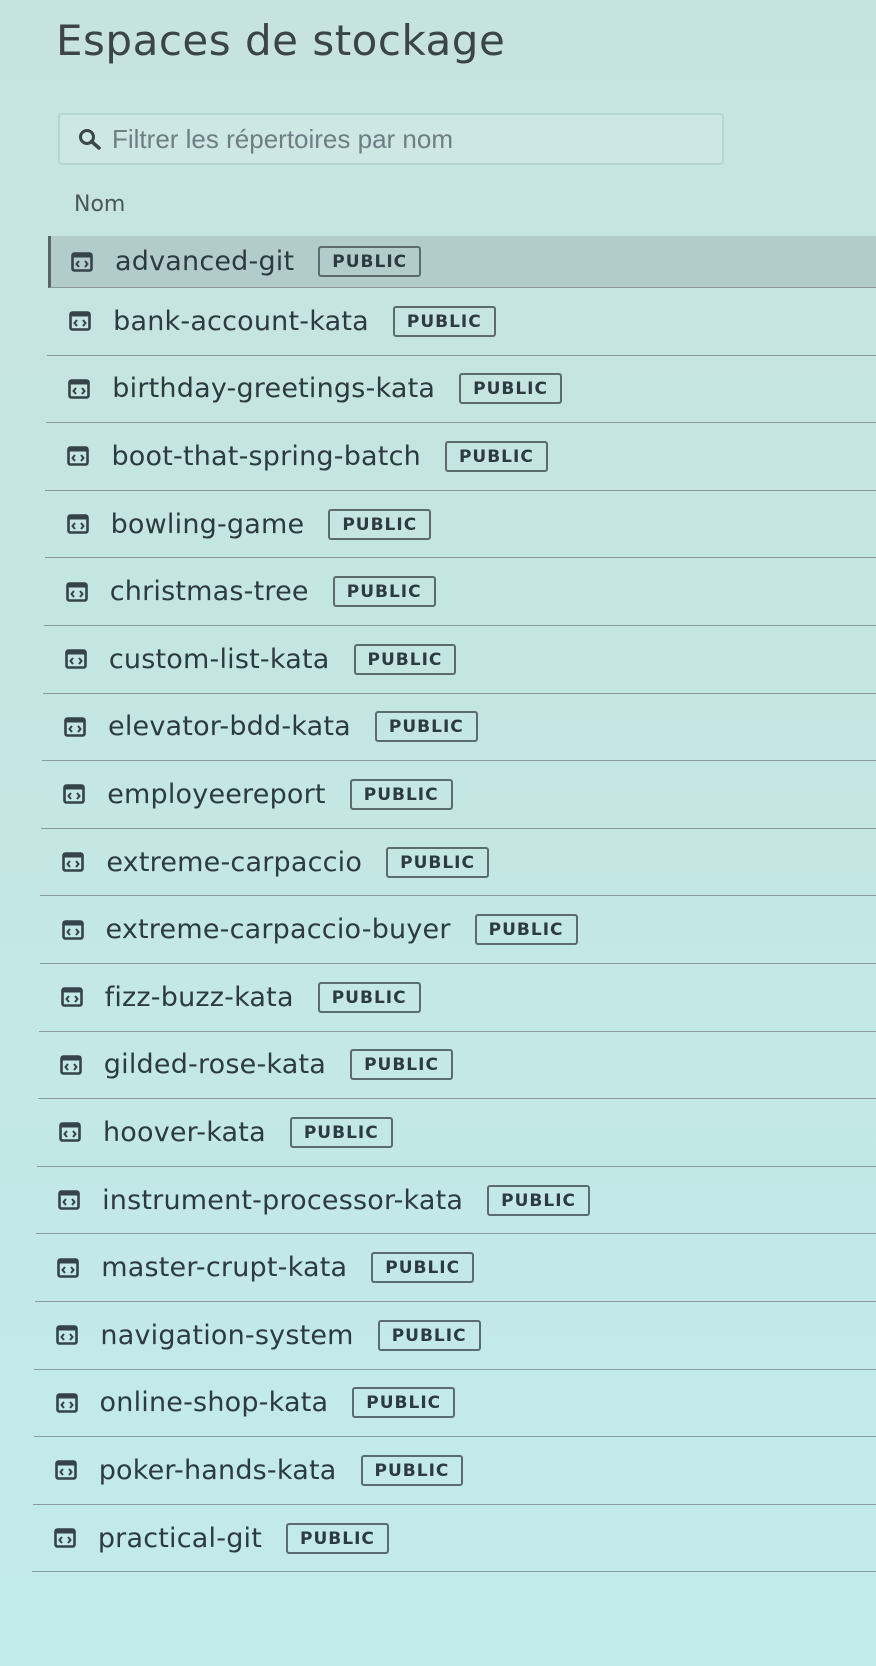  I want to click on repository-name: employeereport, so click(216, 794).